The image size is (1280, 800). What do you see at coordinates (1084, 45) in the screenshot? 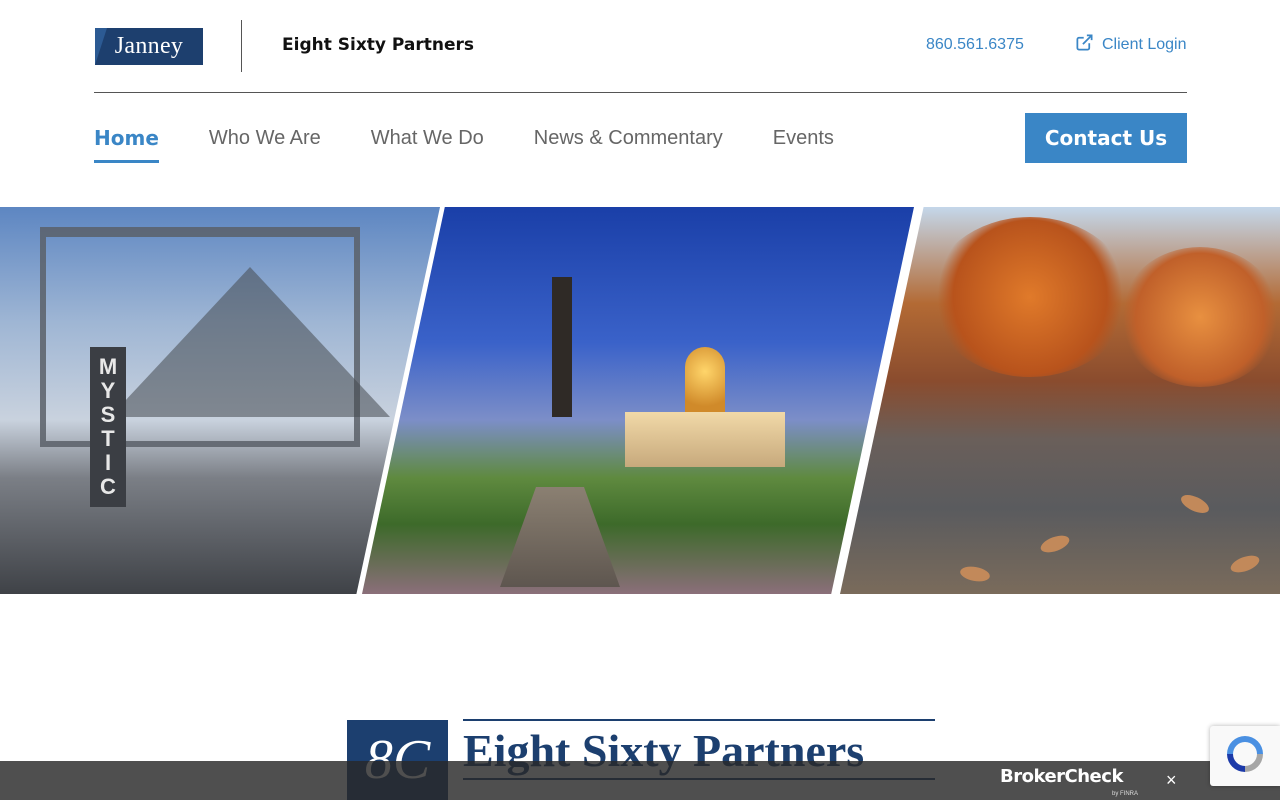
I see `external-link-icon` at bounding box center [1084, 45].